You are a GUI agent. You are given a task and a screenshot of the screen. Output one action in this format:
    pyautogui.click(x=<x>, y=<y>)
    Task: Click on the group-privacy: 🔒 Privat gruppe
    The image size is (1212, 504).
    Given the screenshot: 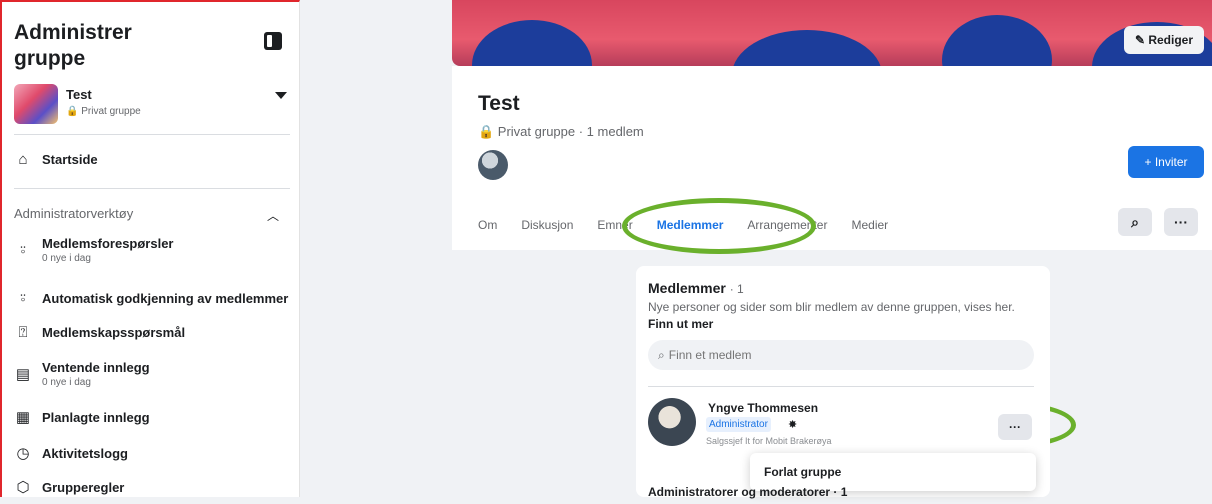 What is the action you would take?
    pyautogui.click(x=103, y=111)
    